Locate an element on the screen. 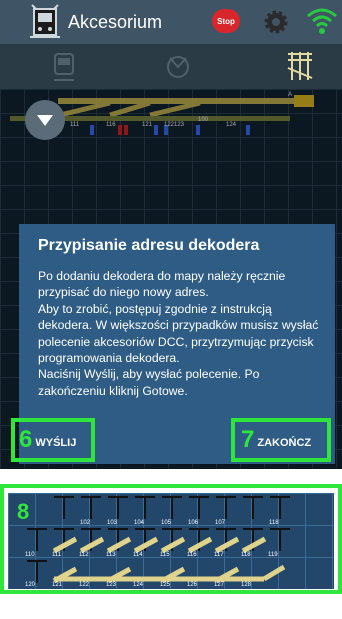 The width and height of the screenshot is (342, 619). palette-label: 111 is located at coordinates (57, 555).